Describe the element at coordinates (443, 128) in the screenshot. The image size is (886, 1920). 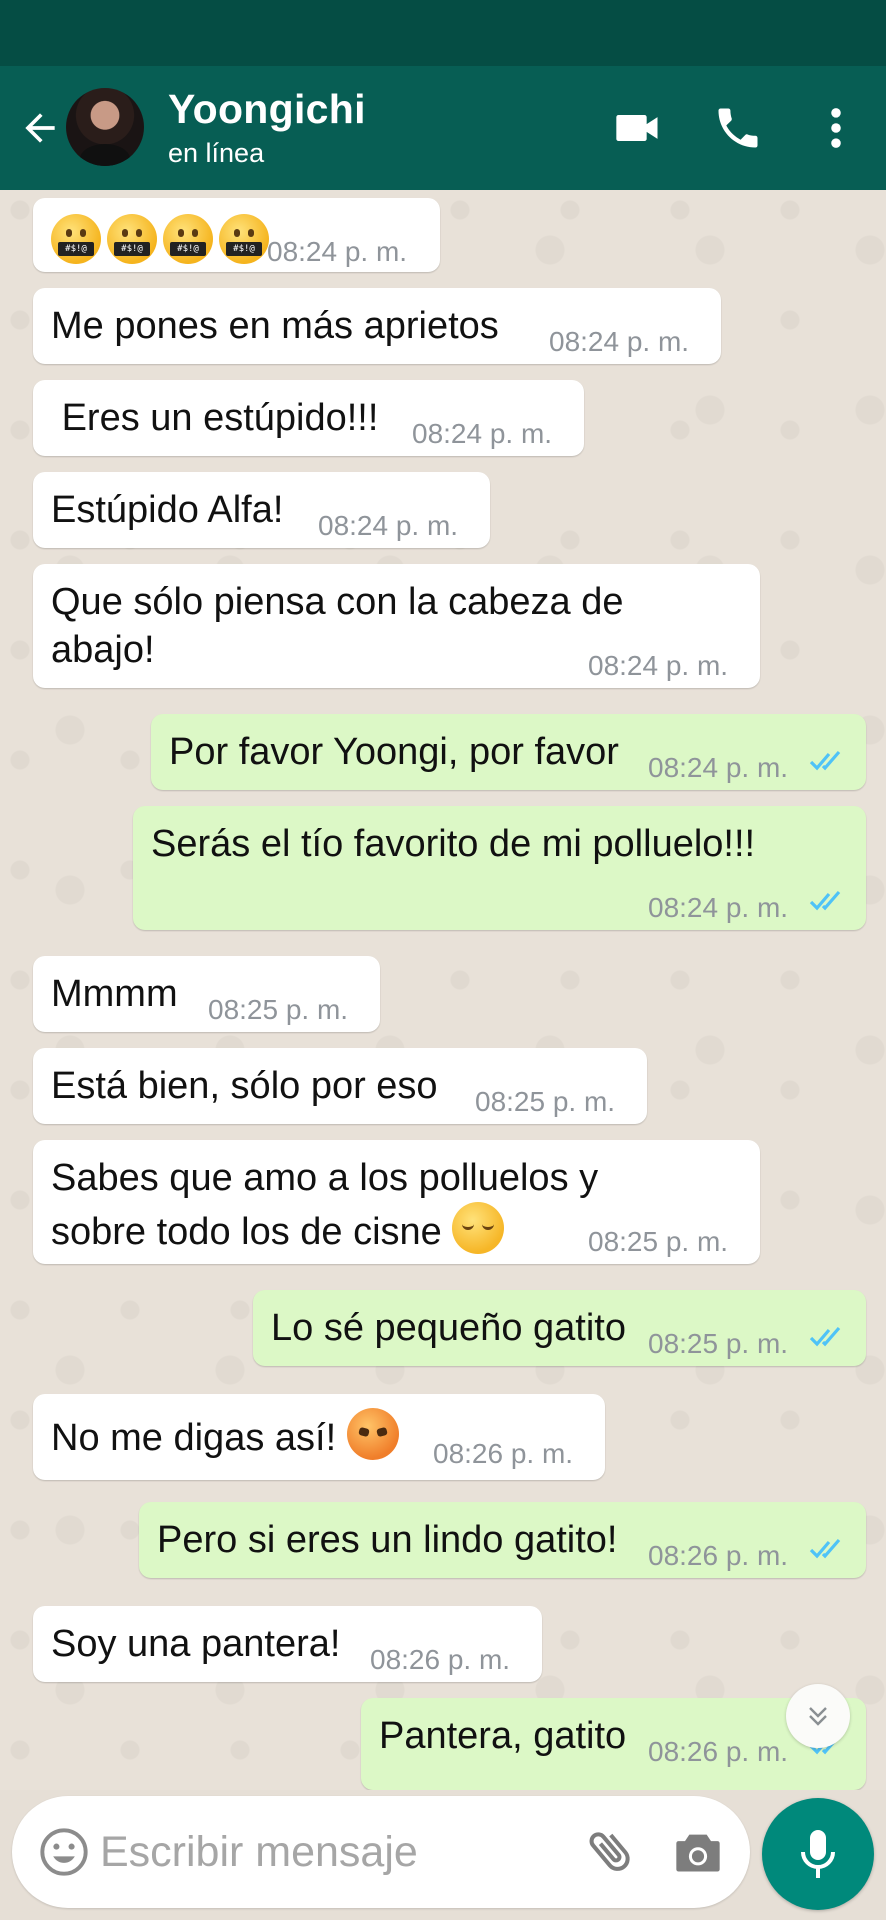
I see `chat-header: Yoongichi en línea` at that location.